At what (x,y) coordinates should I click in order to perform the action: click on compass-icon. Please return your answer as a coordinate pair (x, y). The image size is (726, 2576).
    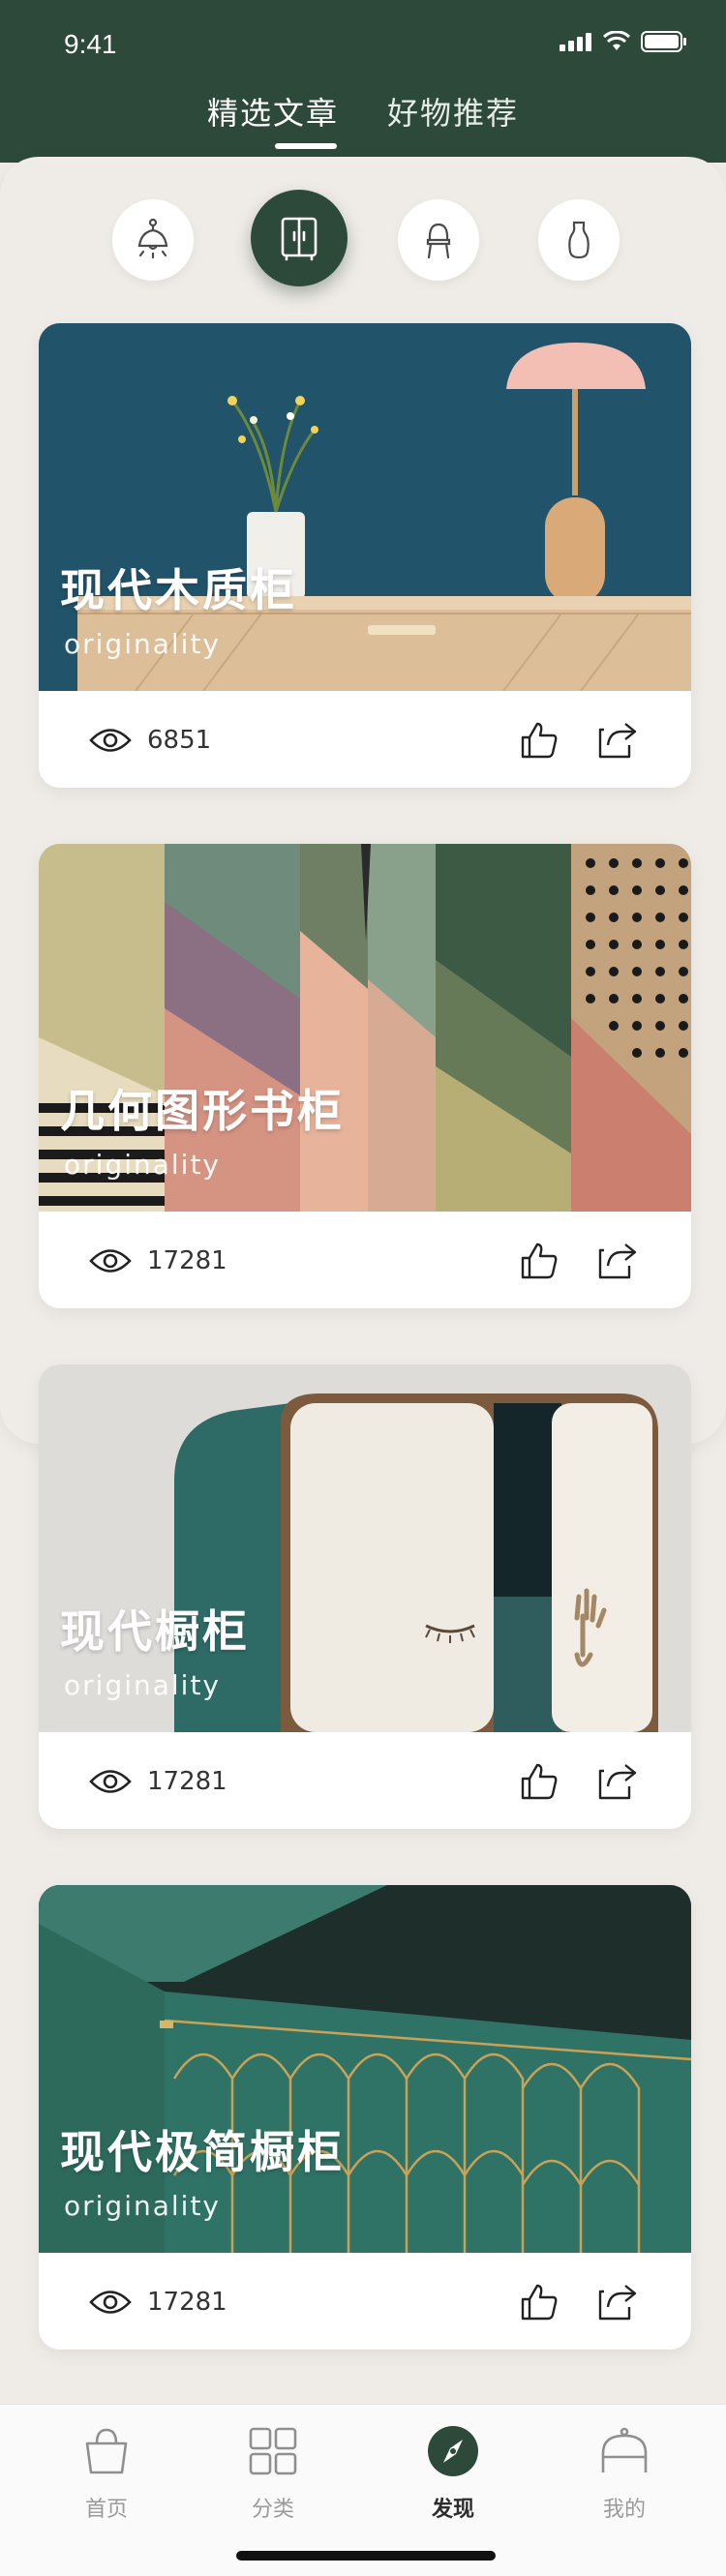
    Looking at the image, I should click on (453, 2451).